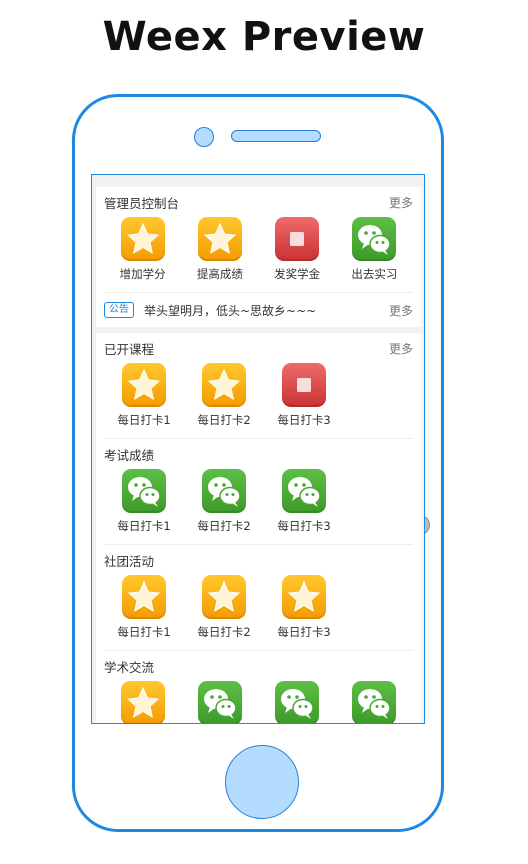 This screenshot has height=864, width=528. I want to click on courses-grid: 每日打卡1 每日打卡2 每日打卡3, so click(258, 400).